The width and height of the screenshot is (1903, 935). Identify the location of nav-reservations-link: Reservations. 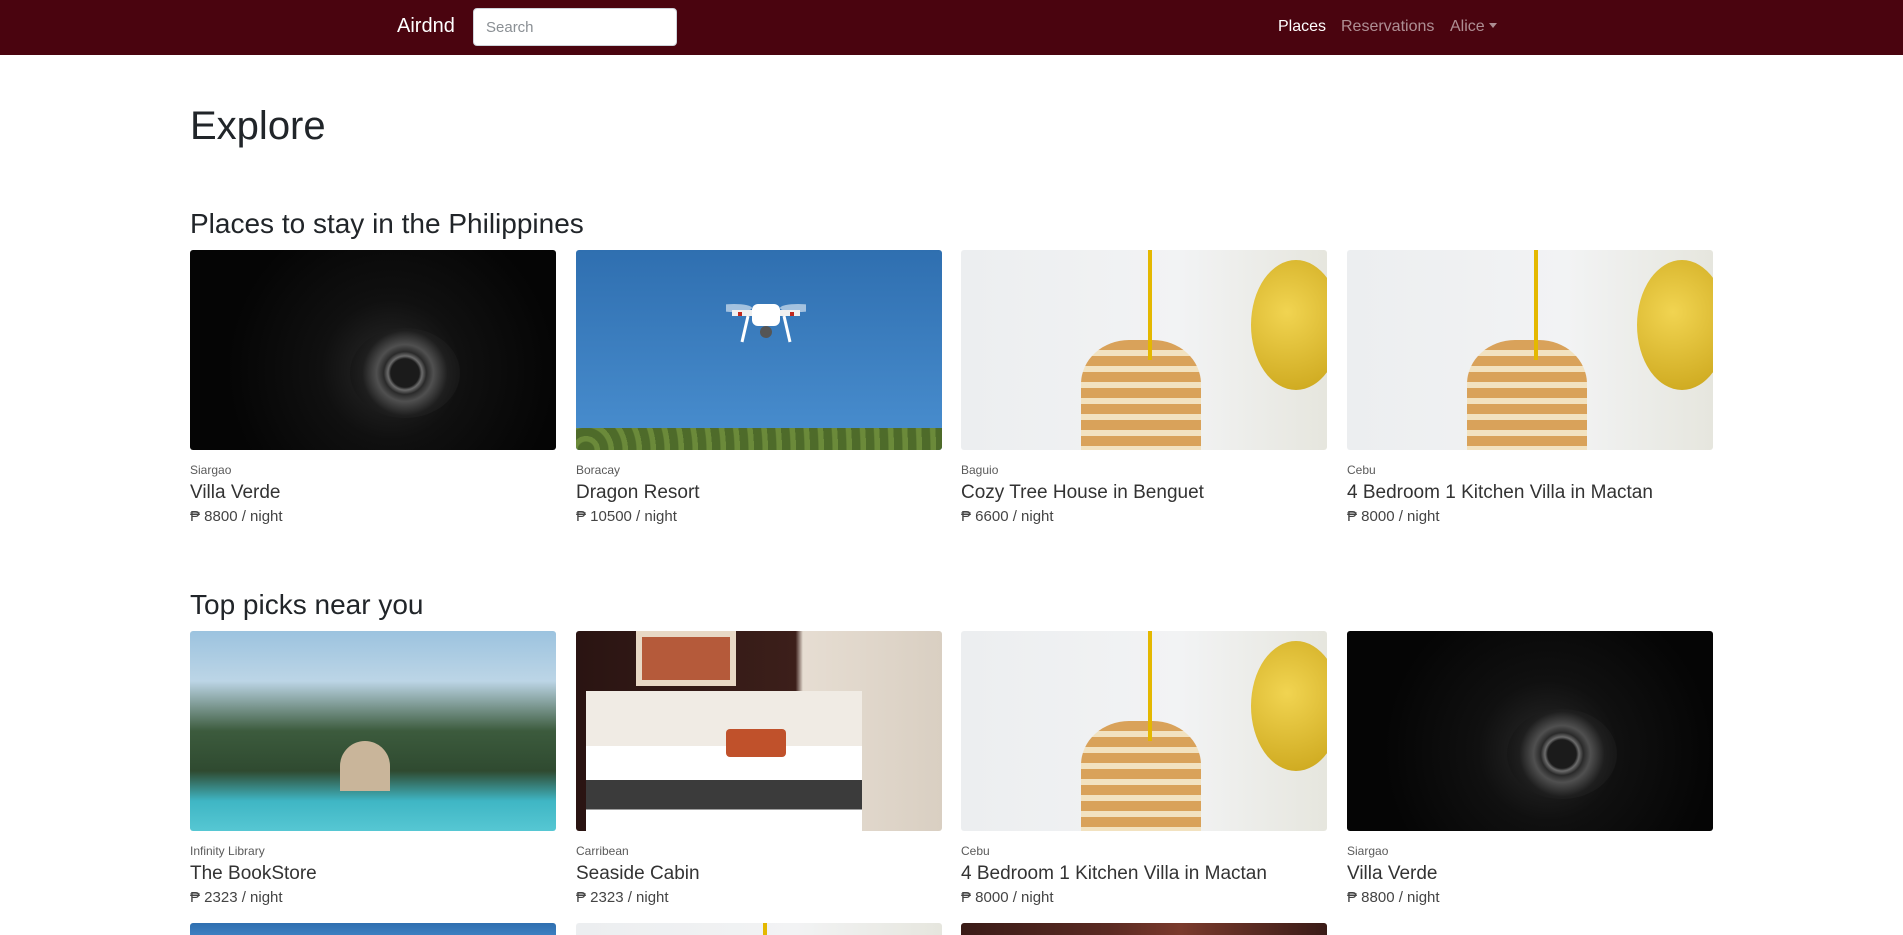
(1387, 27).